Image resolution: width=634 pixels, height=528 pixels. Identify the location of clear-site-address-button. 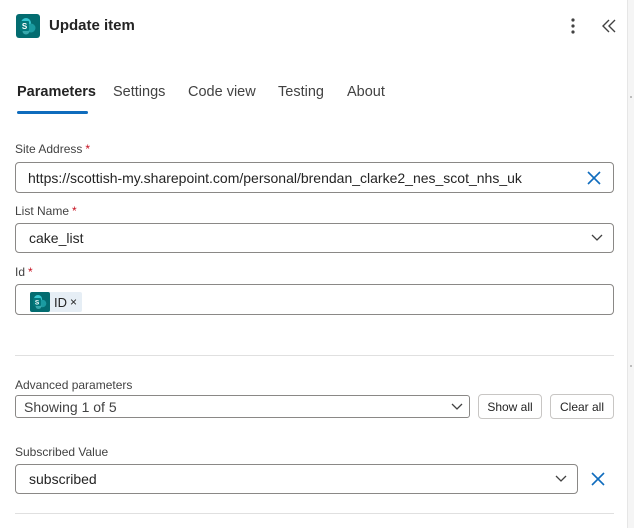
(594, 178).